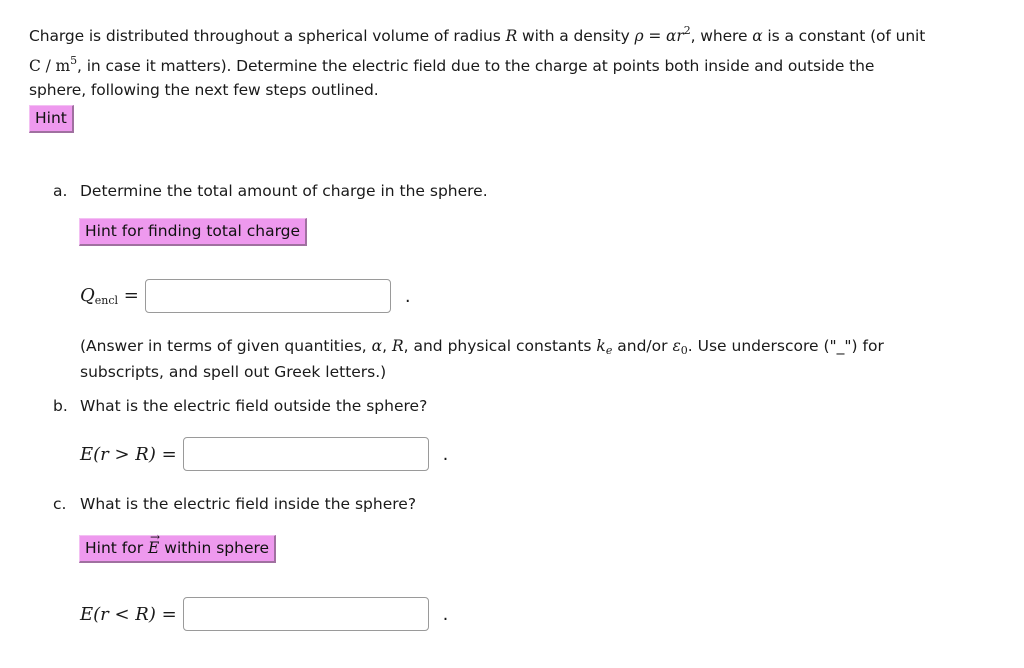 This screenshot has height=668, width=1024. What do you see at coordinates (60, 406) in the screenshot?
I see `part-b-label: b.` at bounding box center [60, 406].